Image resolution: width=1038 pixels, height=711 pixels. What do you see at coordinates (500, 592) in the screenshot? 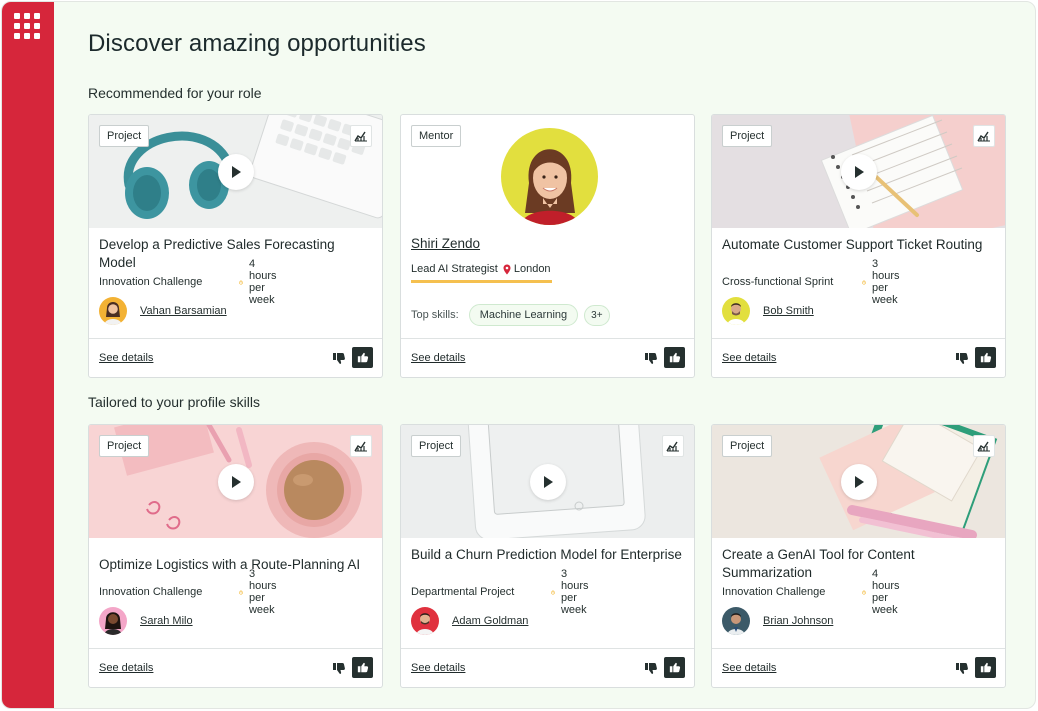
I see `meta-row: Departmental Project 3 hours per week` at bounding box center [500, 592].